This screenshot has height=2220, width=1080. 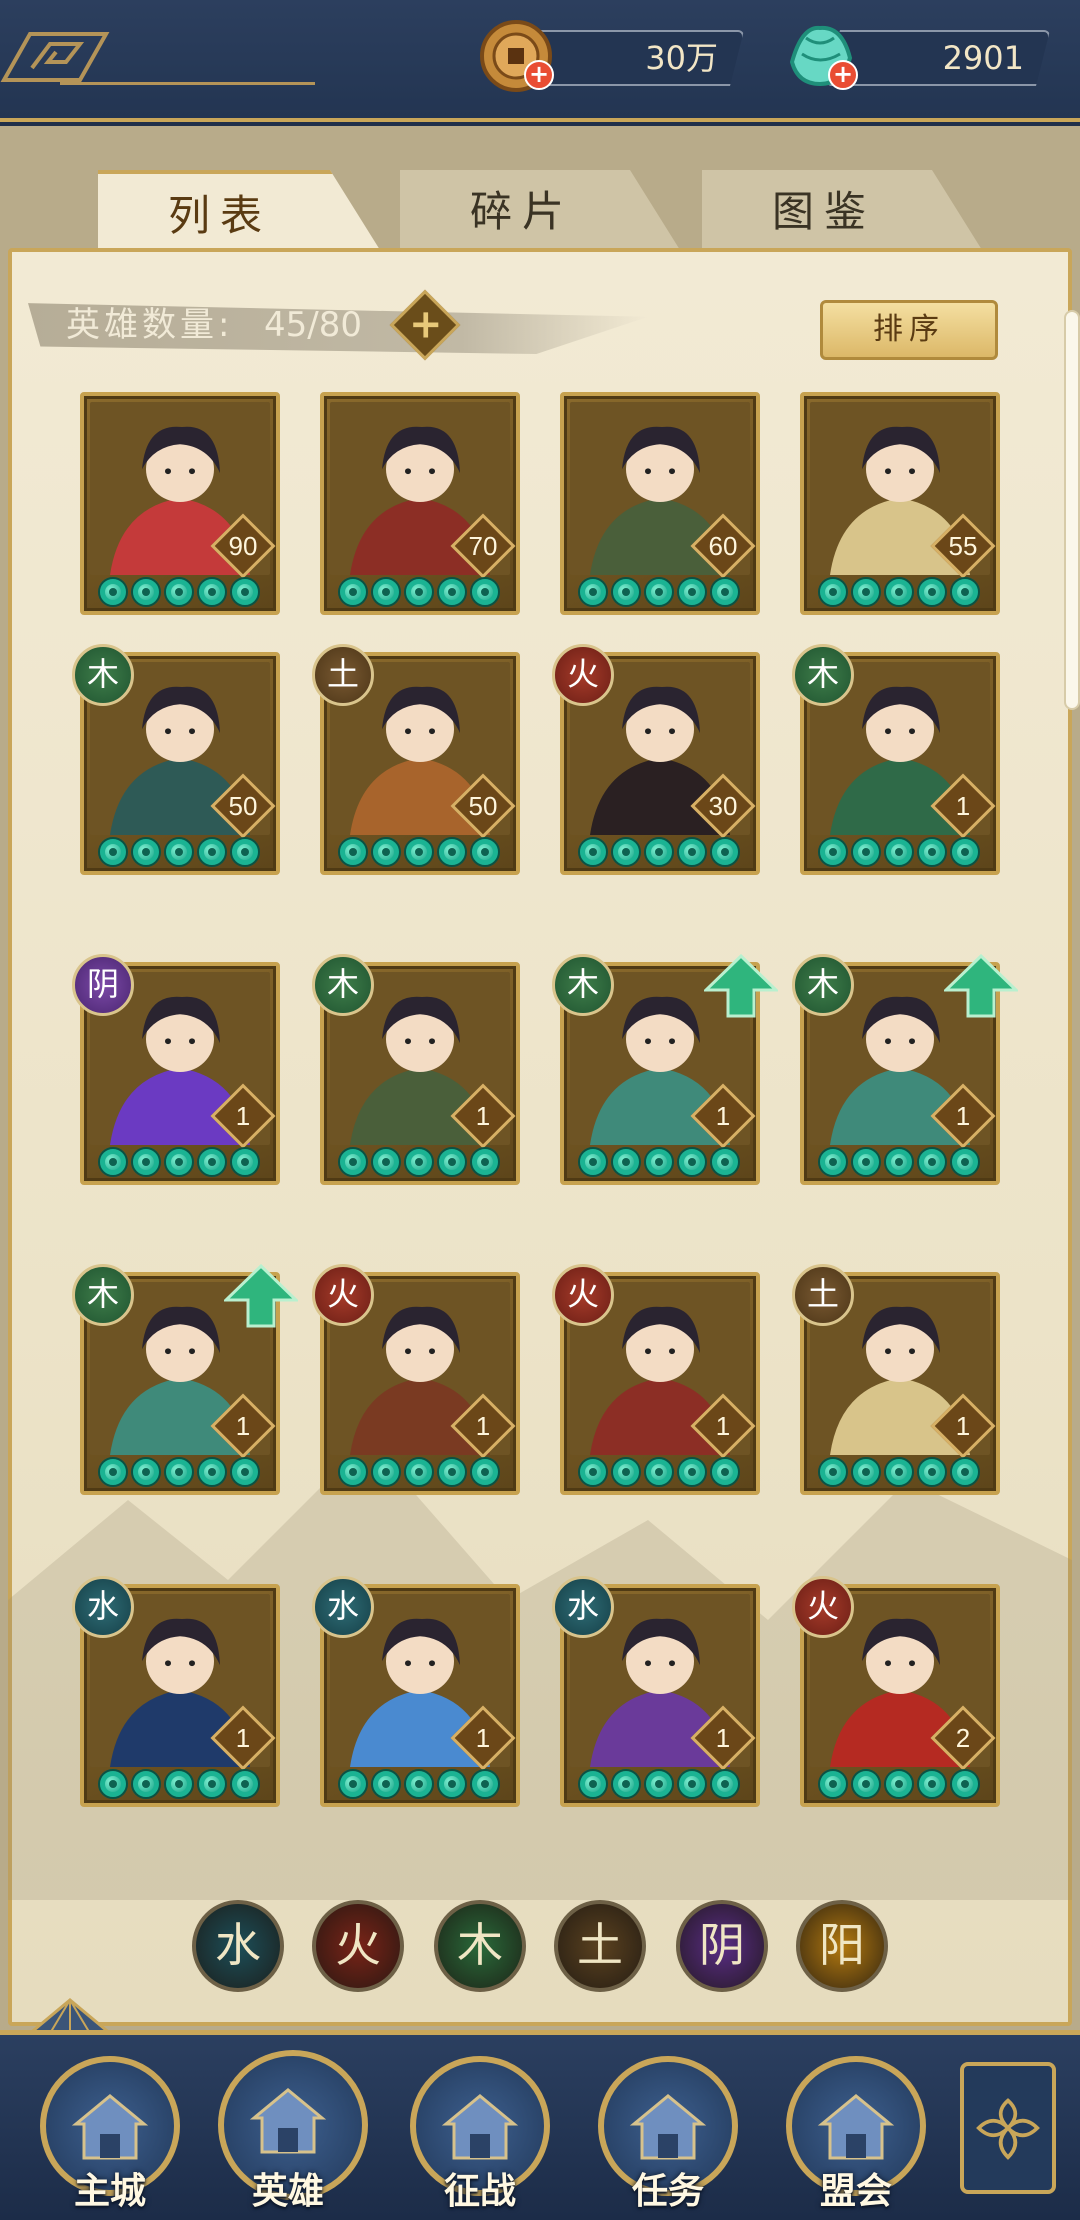 I want to click on city-gate-icon, so click(x=110, y=2127).